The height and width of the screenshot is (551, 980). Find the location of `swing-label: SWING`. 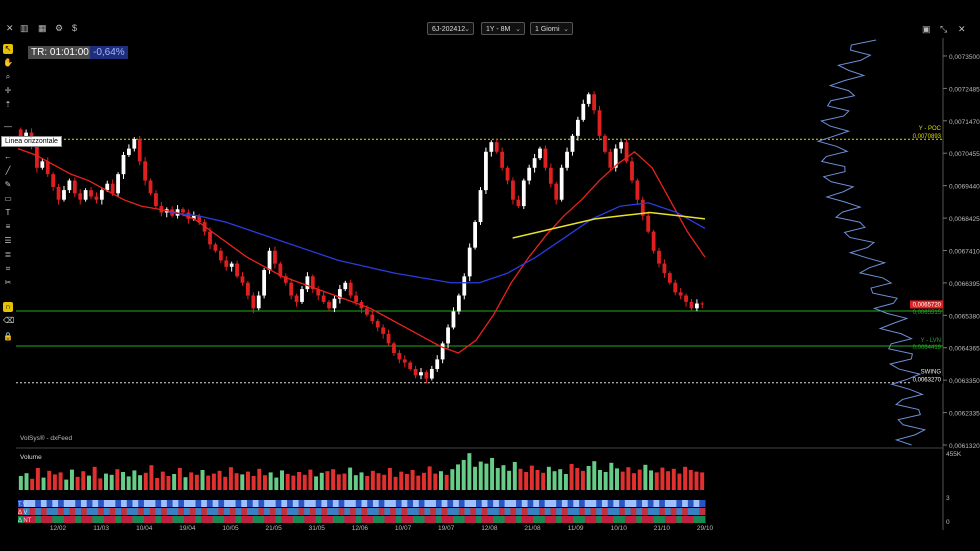

swing-label: SWING is located at coordinates (931, 373).